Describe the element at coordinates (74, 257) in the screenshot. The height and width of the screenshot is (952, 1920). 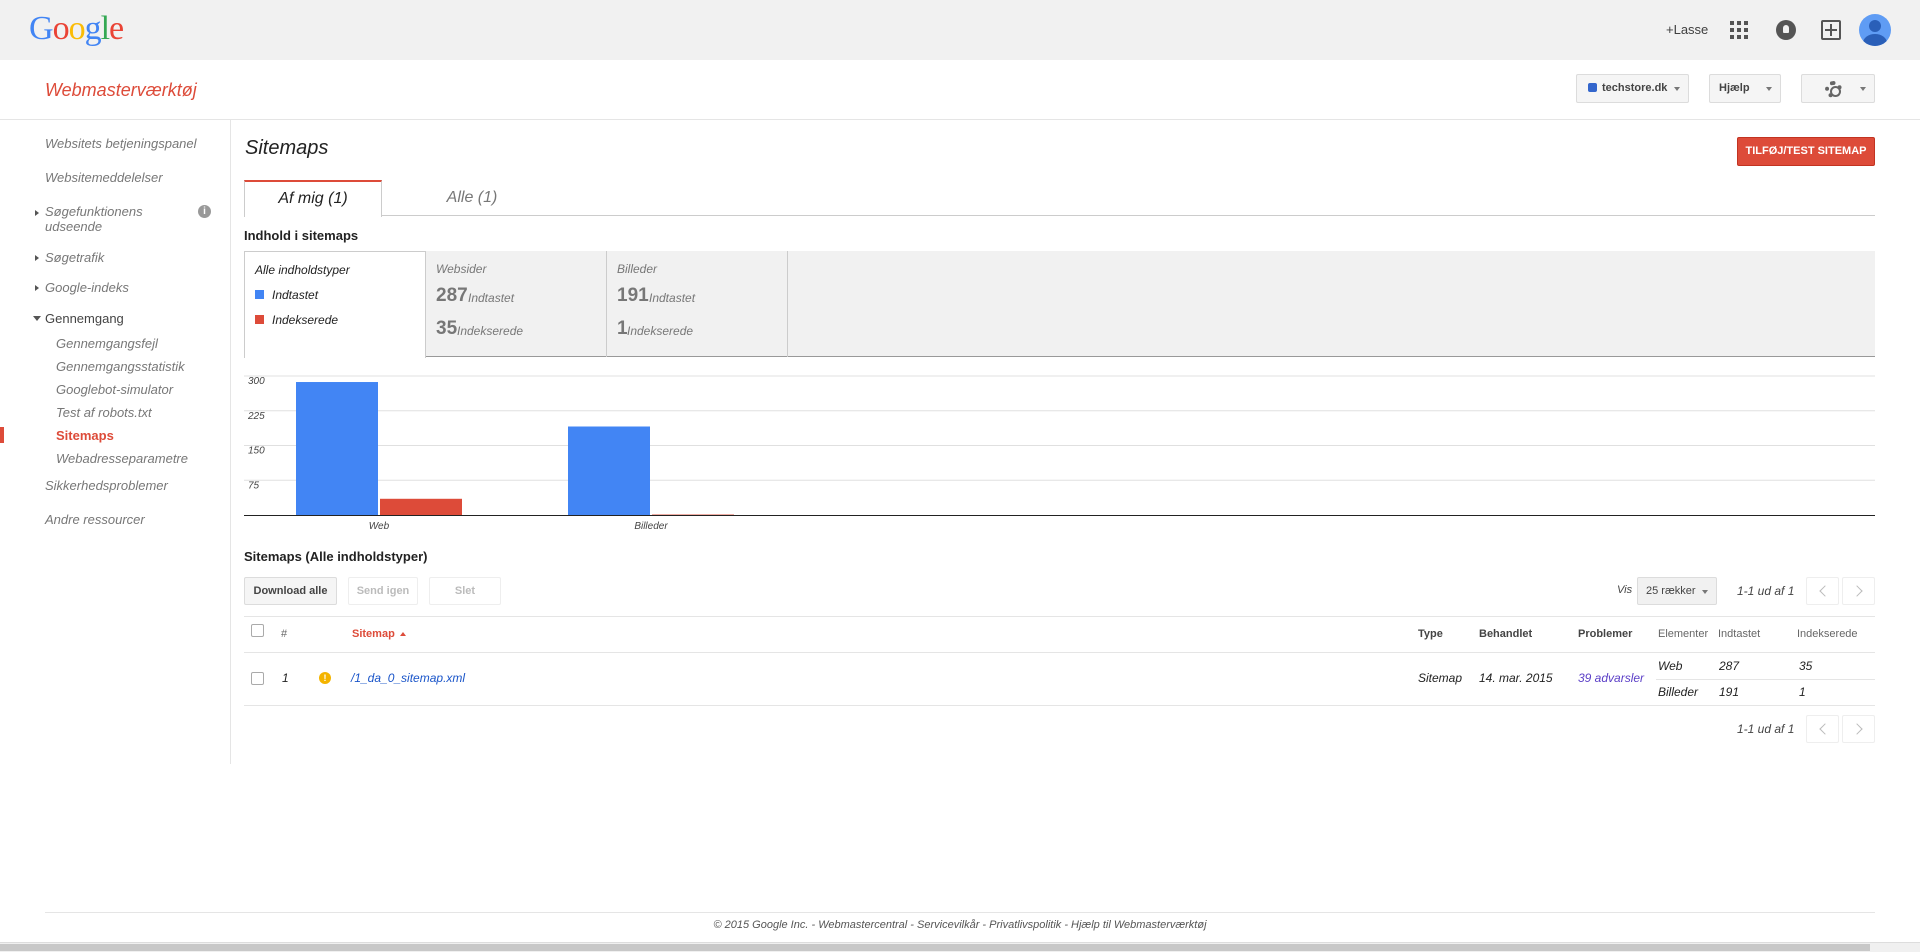
I see `sidebar-item-search-traffic: Søgetrafik` at that location.